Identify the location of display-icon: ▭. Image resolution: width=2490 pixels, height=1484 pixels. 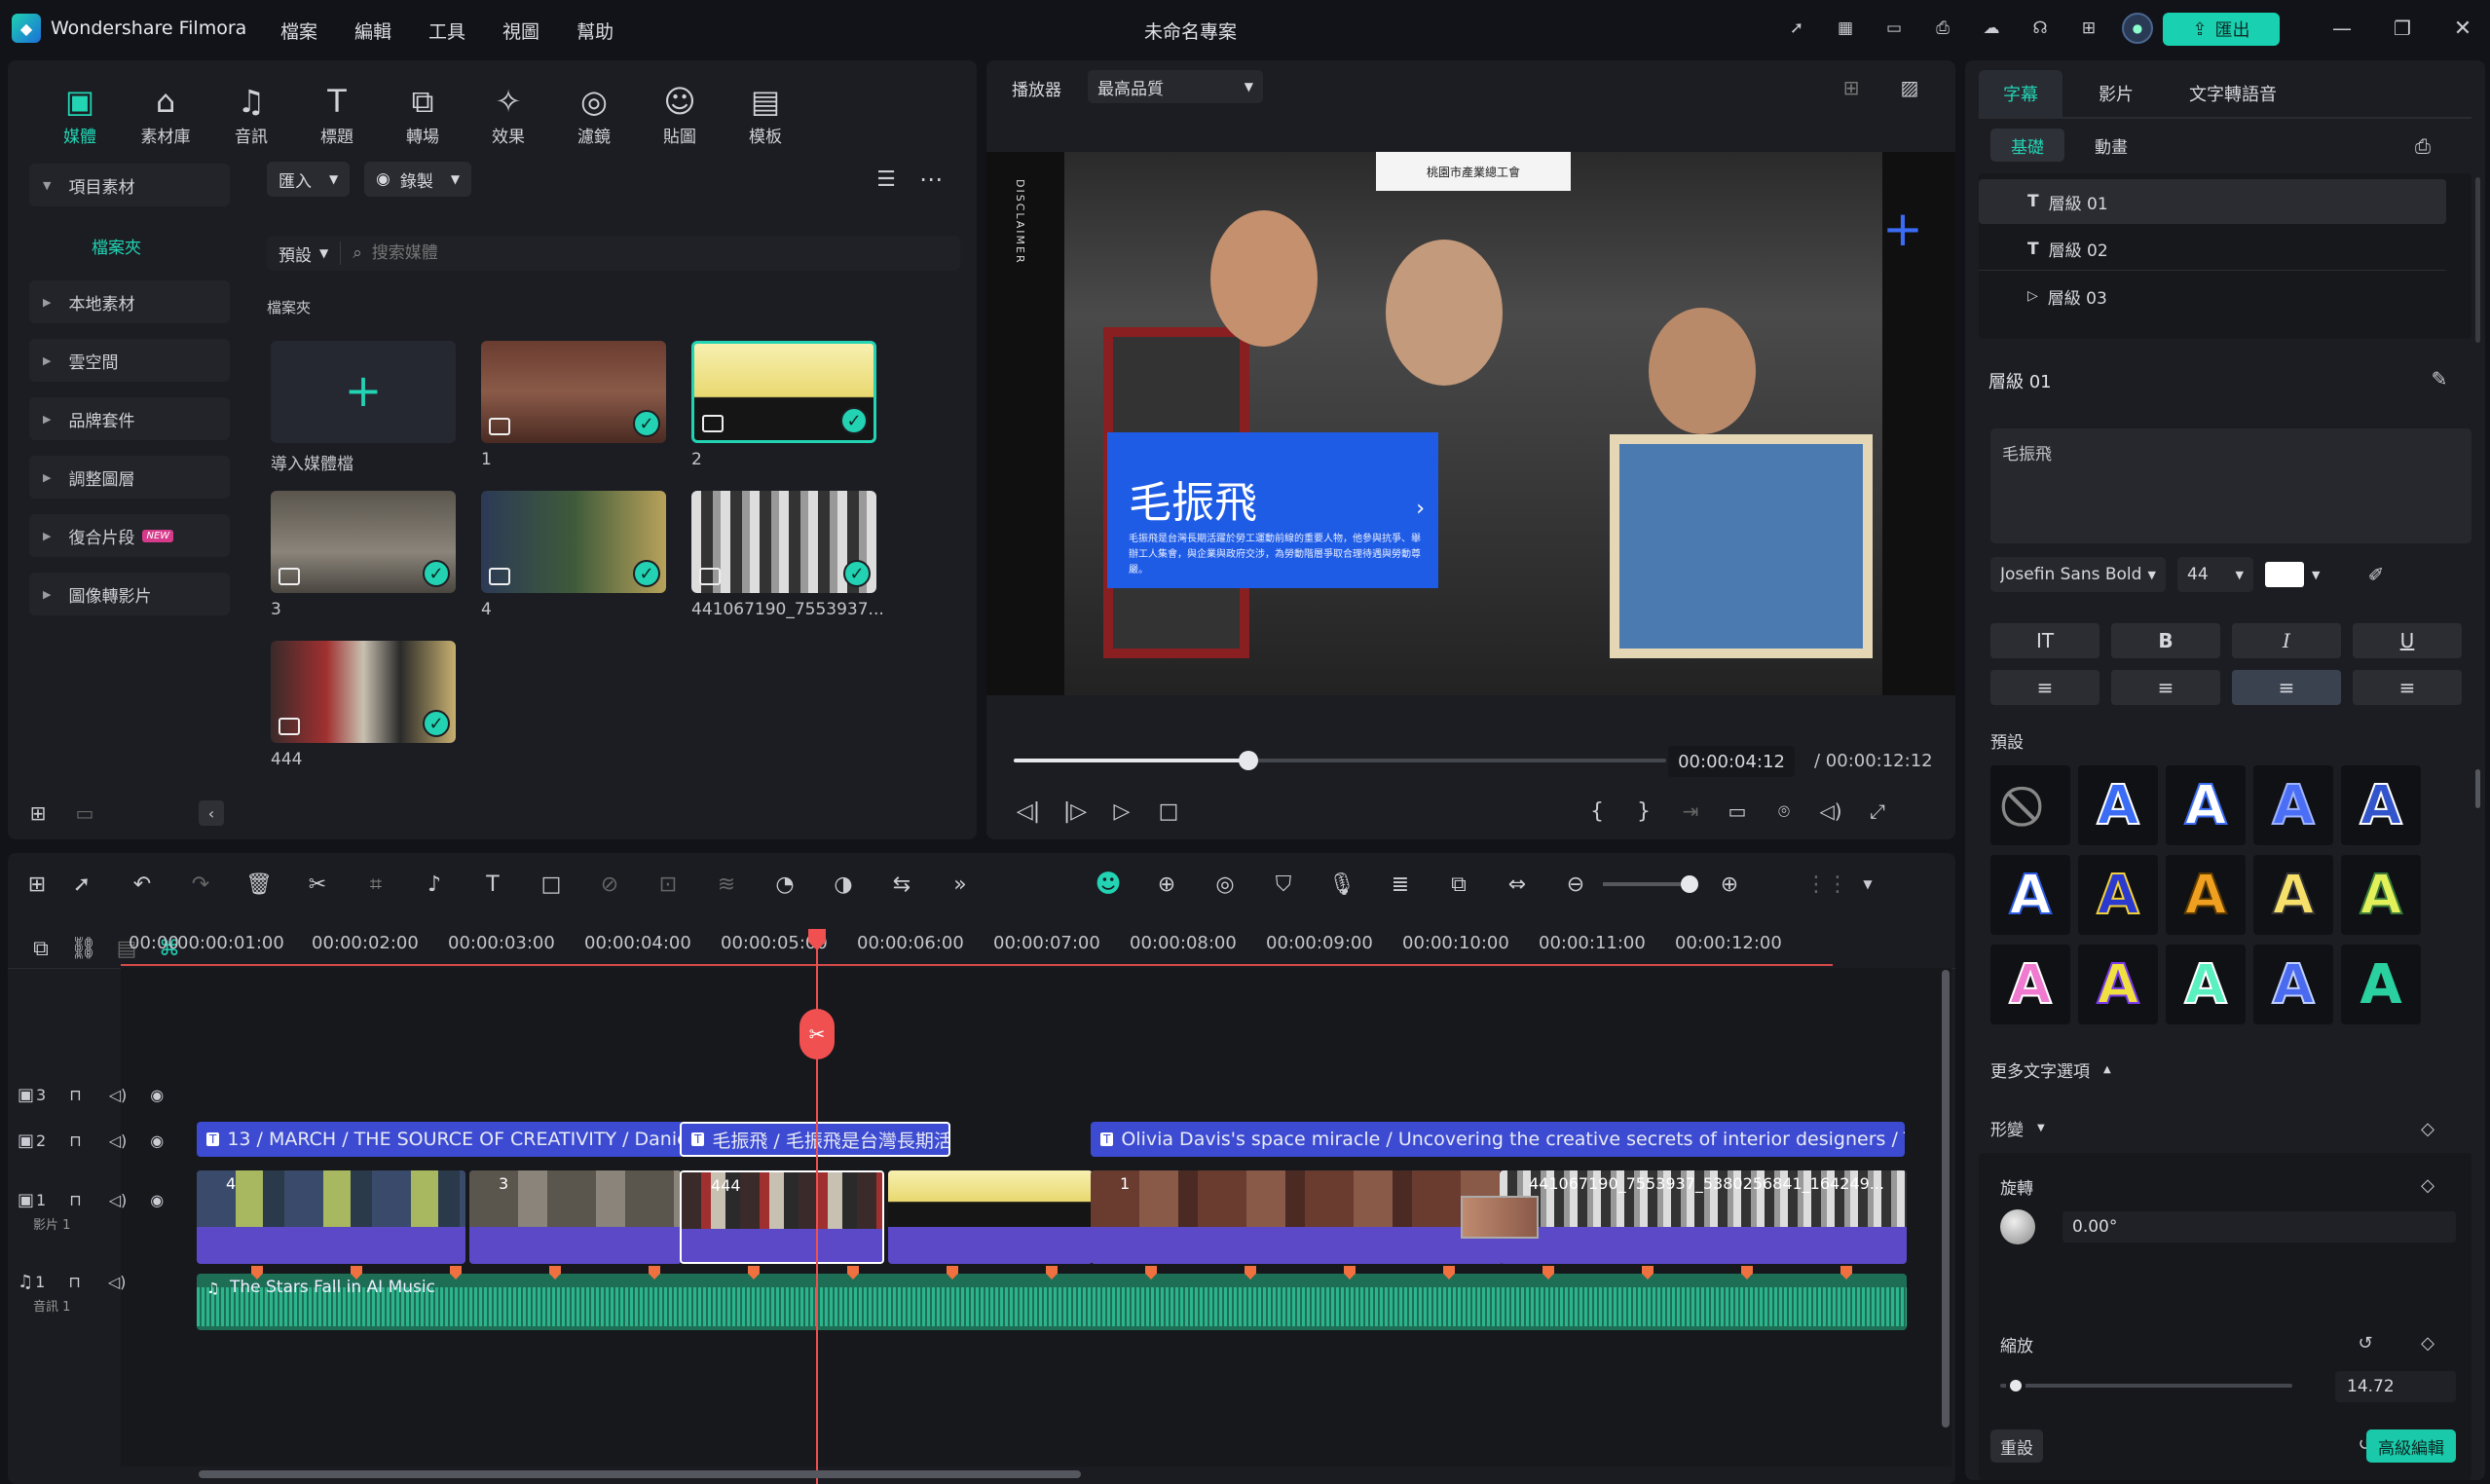
(1737, 811).